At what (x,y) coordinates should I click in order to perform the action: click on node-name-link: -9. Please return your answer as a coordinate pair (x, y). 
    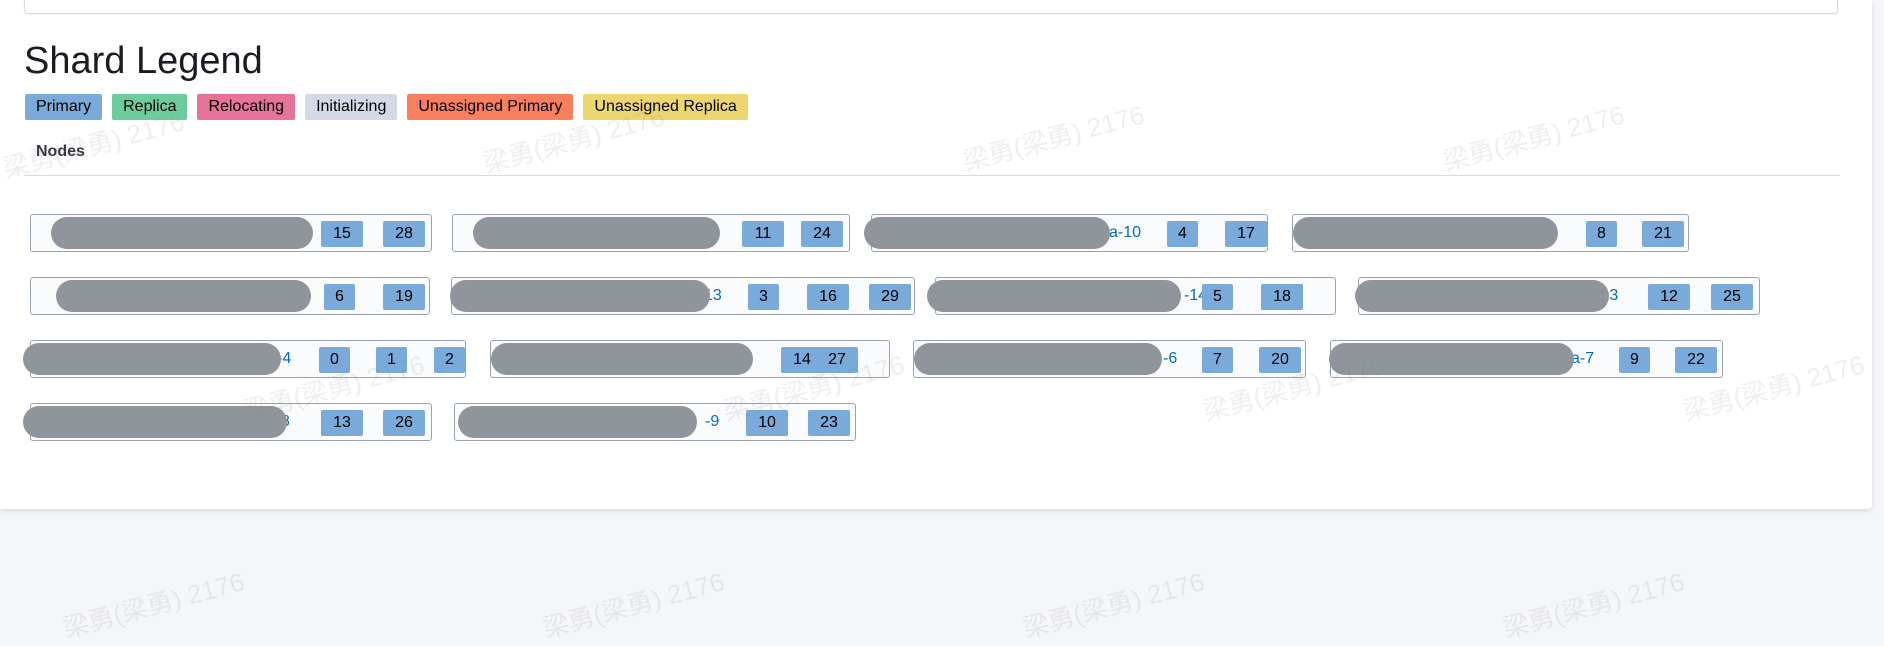
    Looking at the image, I should click on (712, 422).